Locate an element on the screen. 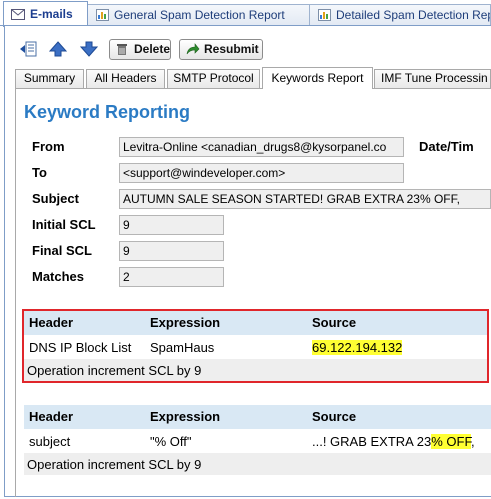  table-row: subject "% Off" ...! GRAB EXTRA 23% OFF, is located at coordinates (257, 441).